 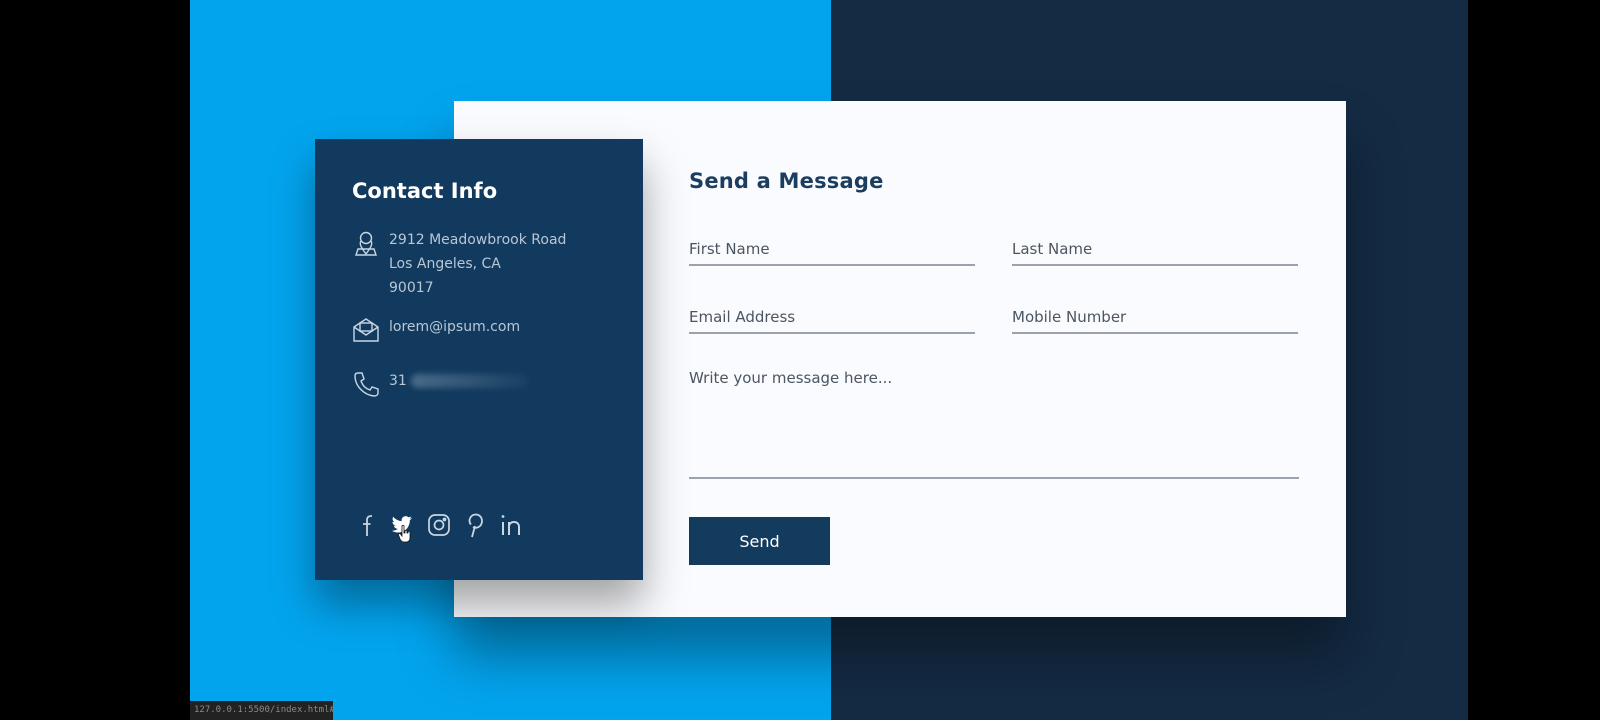 I want to click on message-textarea, so click(x=994, y=423).